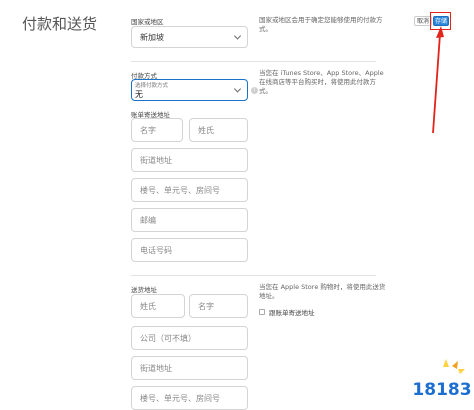 Image resolution: width=474 pixels, height=410 pixels. What do you see at coordinates (152, 86) in the screenshot?
I see `payment-select-hint: 选择付款方式` at bounding box center [152, 86].